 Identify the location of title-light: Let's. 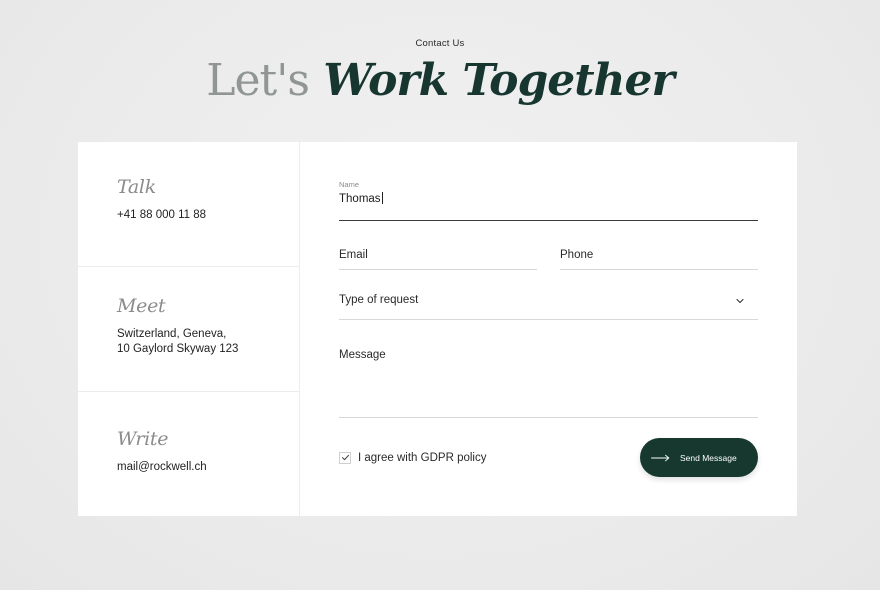
(258, 80).